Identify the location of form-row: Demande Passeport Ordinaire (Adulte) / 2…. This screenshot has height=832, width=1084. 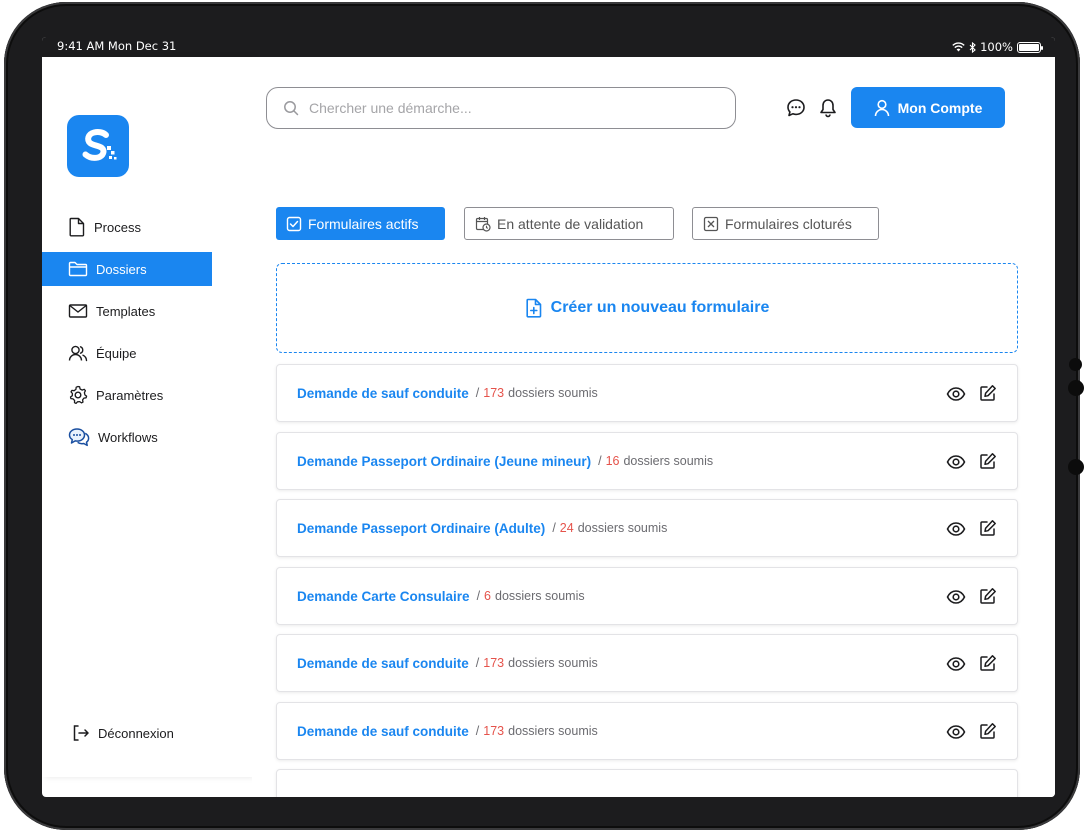
(647, 528).